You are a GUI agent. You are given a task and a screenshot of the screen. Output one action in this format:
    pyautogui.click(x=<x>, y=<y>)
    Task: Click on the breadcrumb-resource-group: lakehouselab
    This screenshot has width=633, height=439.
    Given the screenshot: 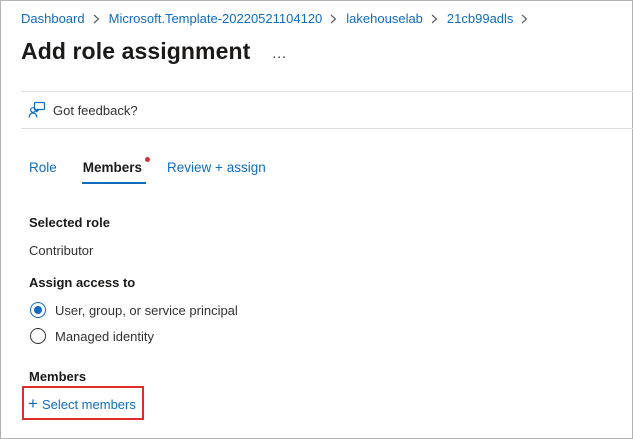 What is the action you would take?
    pyautogui.click(x=384, y=18)
    